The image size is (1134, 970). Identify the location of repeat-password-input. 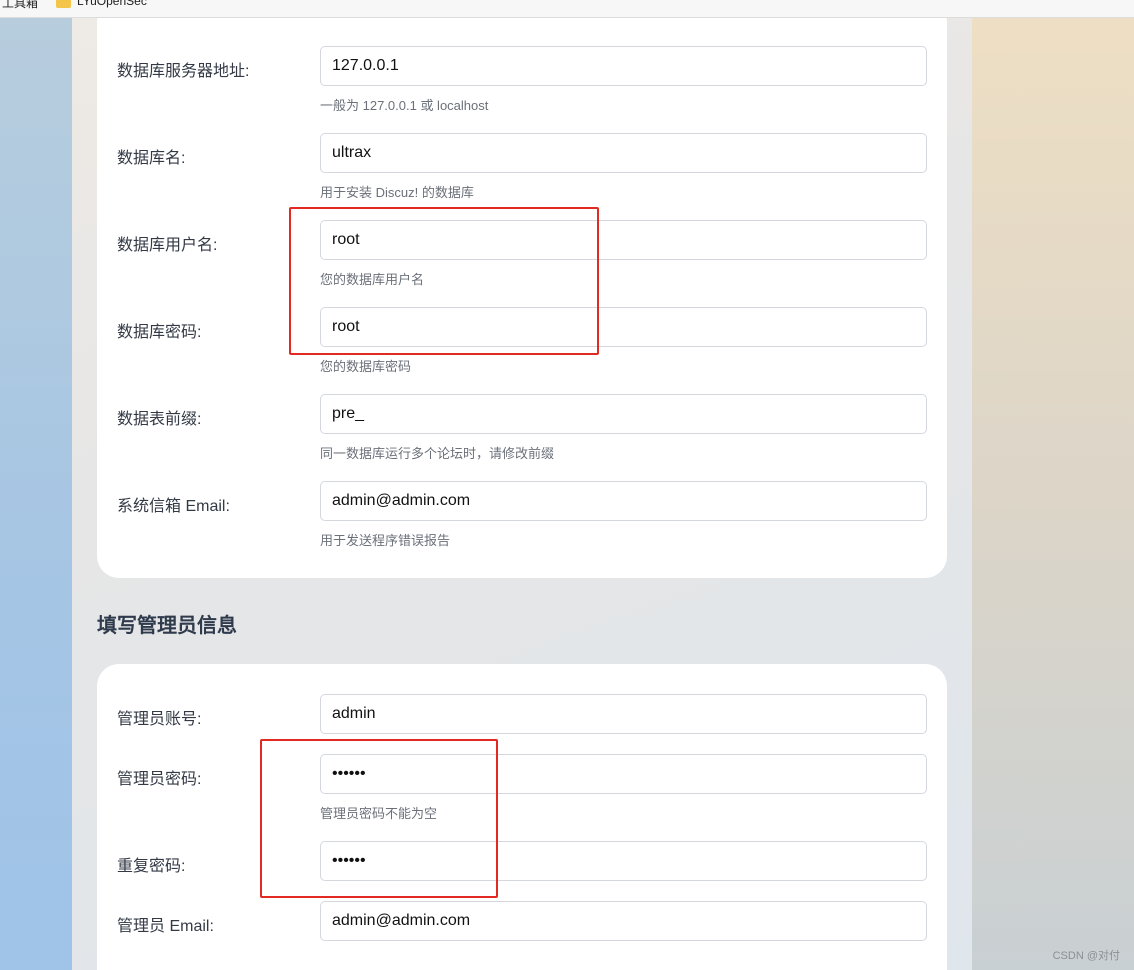
(623, 861).